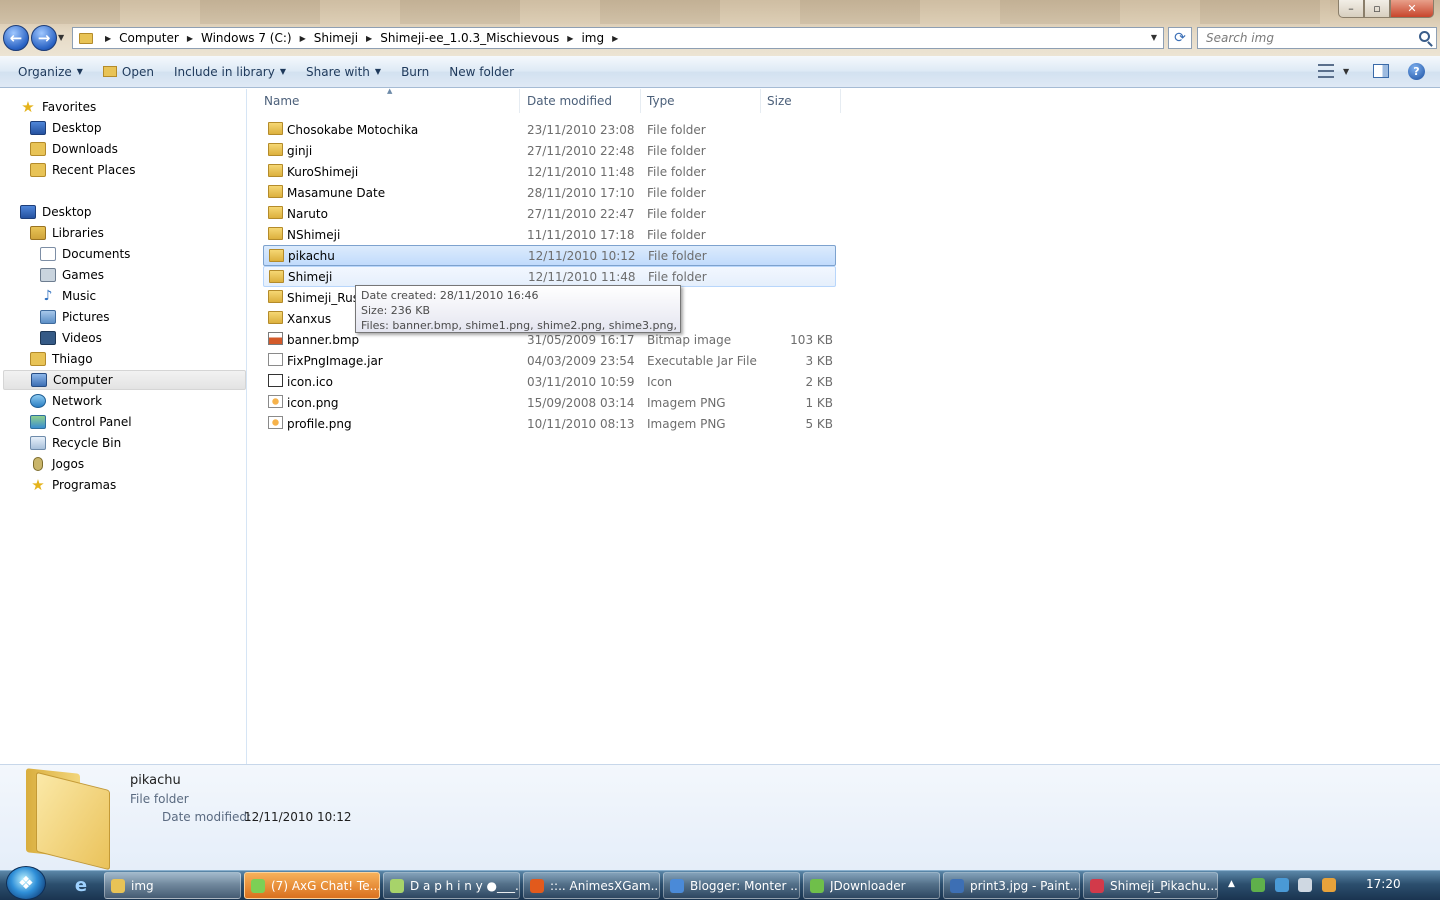 This screenshot has height=900, width=1440. What do you see at coordinates (85, 254) in the screenshot?
I see `sidebar-item-documents: Documents` at bounding box center [85, 254].